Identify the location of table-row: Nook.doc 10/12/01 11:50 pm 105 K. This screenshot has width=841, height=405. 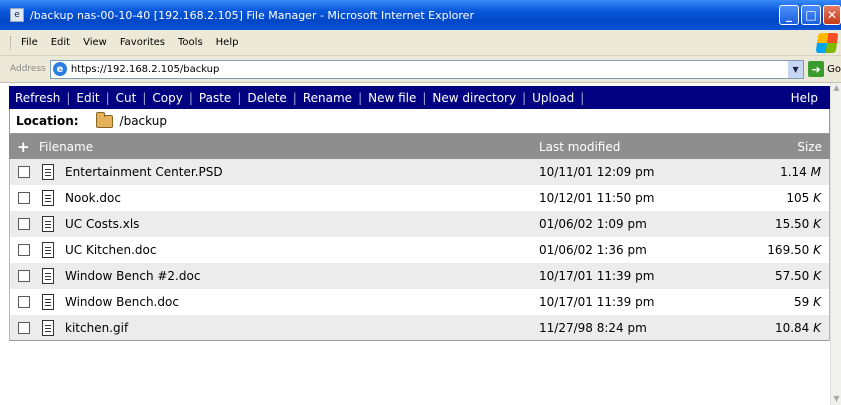
(419, 198).